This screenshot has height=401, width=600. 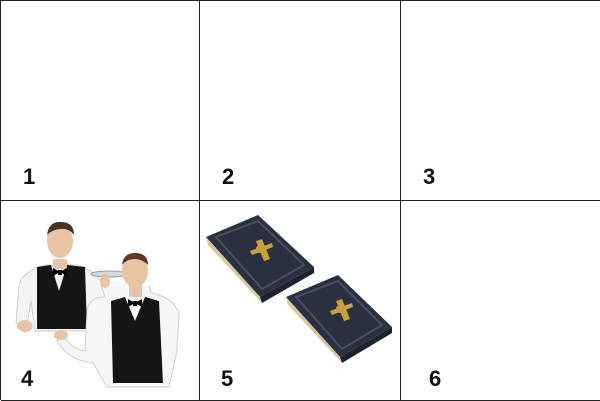 I want to click on cell-number: 4, so click(x=27, y=378).